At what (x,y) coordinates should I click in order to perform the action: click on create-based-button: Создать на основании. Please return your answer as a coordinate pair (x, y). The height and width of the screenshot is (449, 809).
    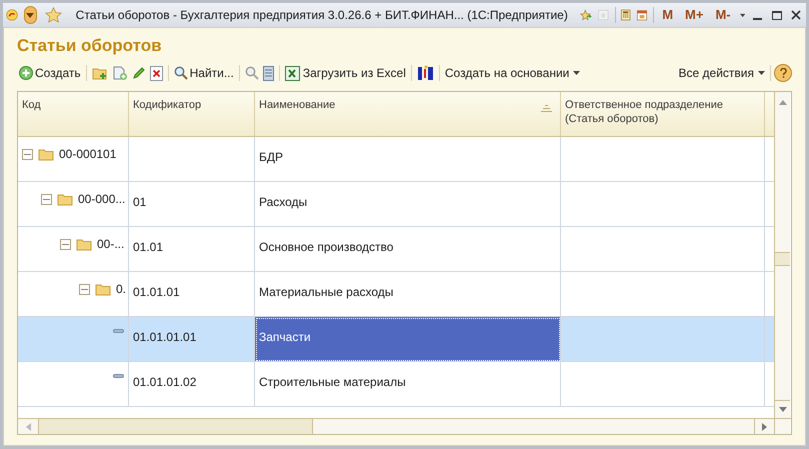
    Looking at the image, I should click on (512, 73).